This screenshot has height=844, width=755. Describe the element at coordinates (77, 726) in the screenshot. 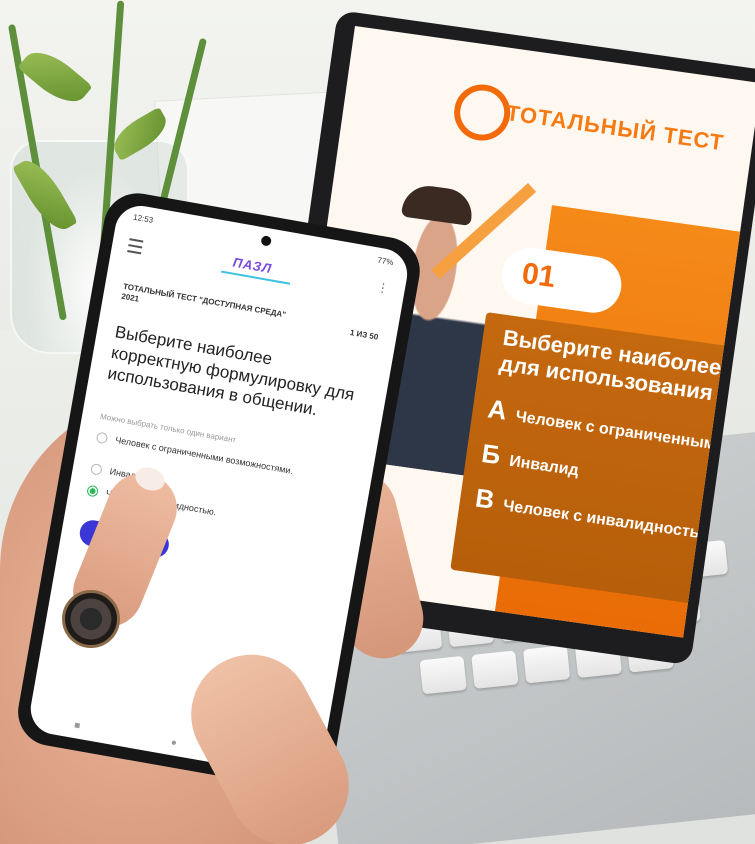

I see `nav-recent-icon: ■` at that location.